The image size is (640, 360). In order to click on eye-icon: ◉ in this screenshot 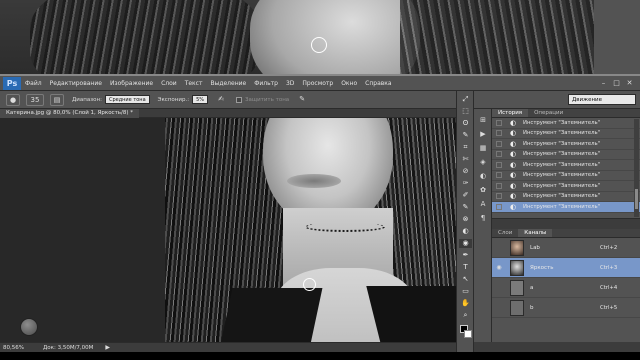, I will do `click(499, 267)`.